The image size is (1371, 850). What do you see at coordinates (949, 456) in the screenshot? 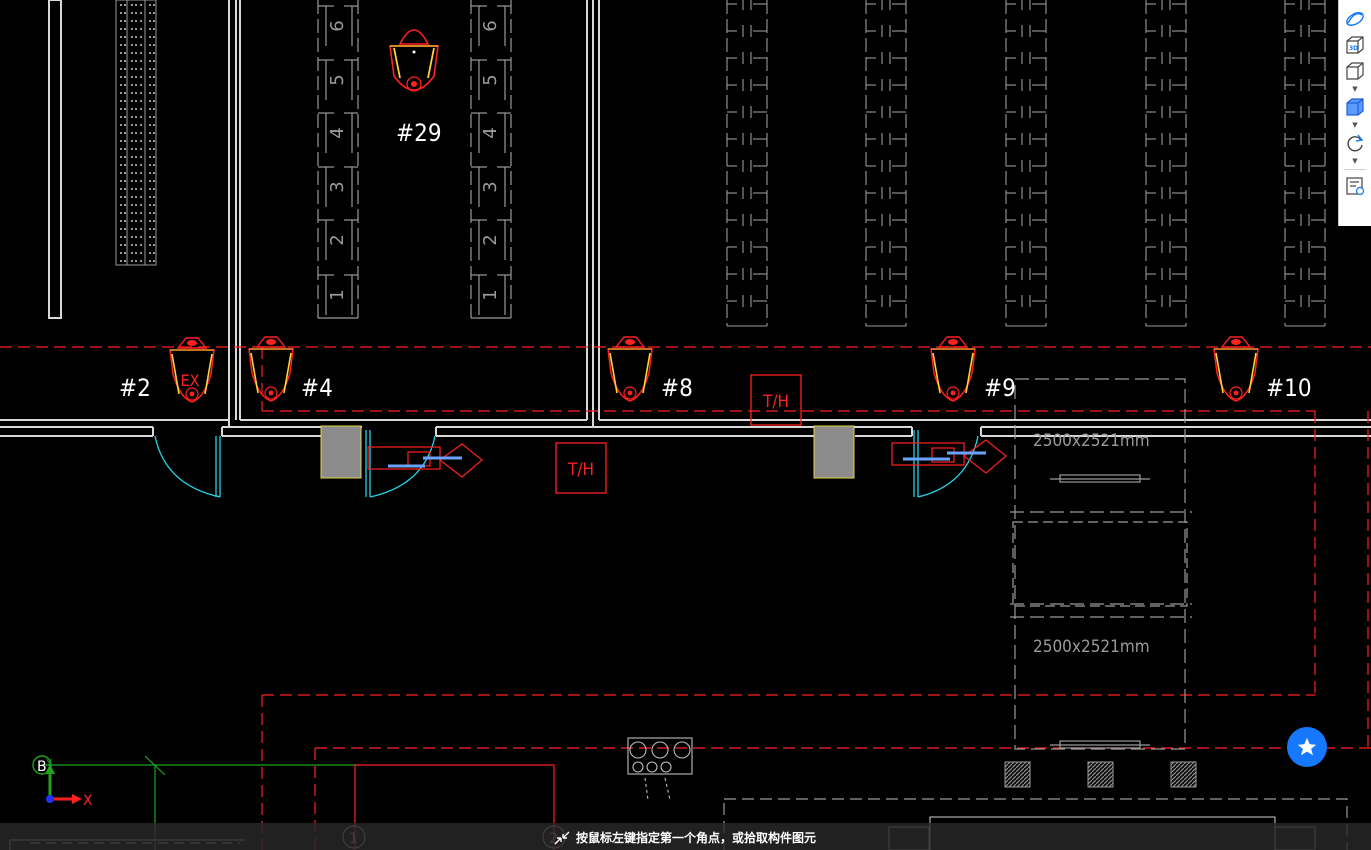
I see `access-device-right` at bounding box center [949, 456].